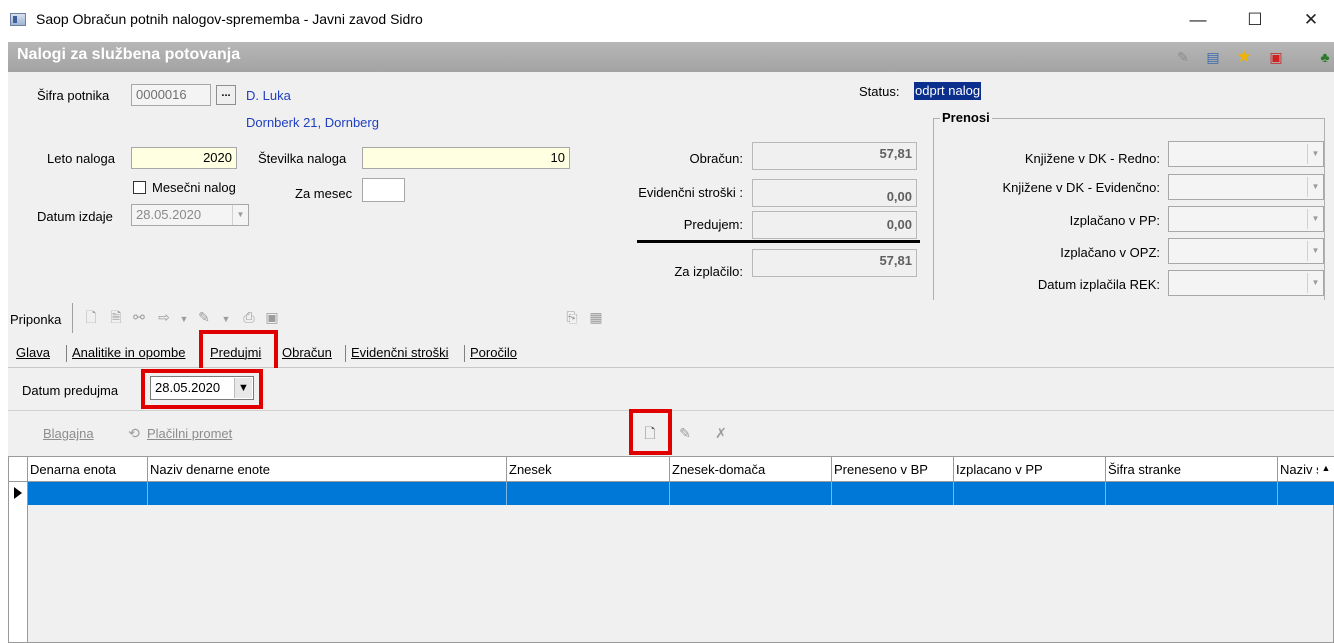 The height and width of the screenshot is (643, 1334). What do you see at coordinates (383, 190) in the screenshot?
I see `za-mesec-field` at bounding box center [383, 190].